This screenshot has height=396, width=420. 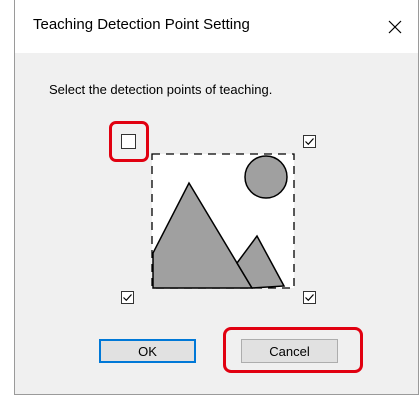 What do you see at coordinates (289, 351) in the screenshot?
I see `cancel-button: Cancel` at bounding box center [289, 351].